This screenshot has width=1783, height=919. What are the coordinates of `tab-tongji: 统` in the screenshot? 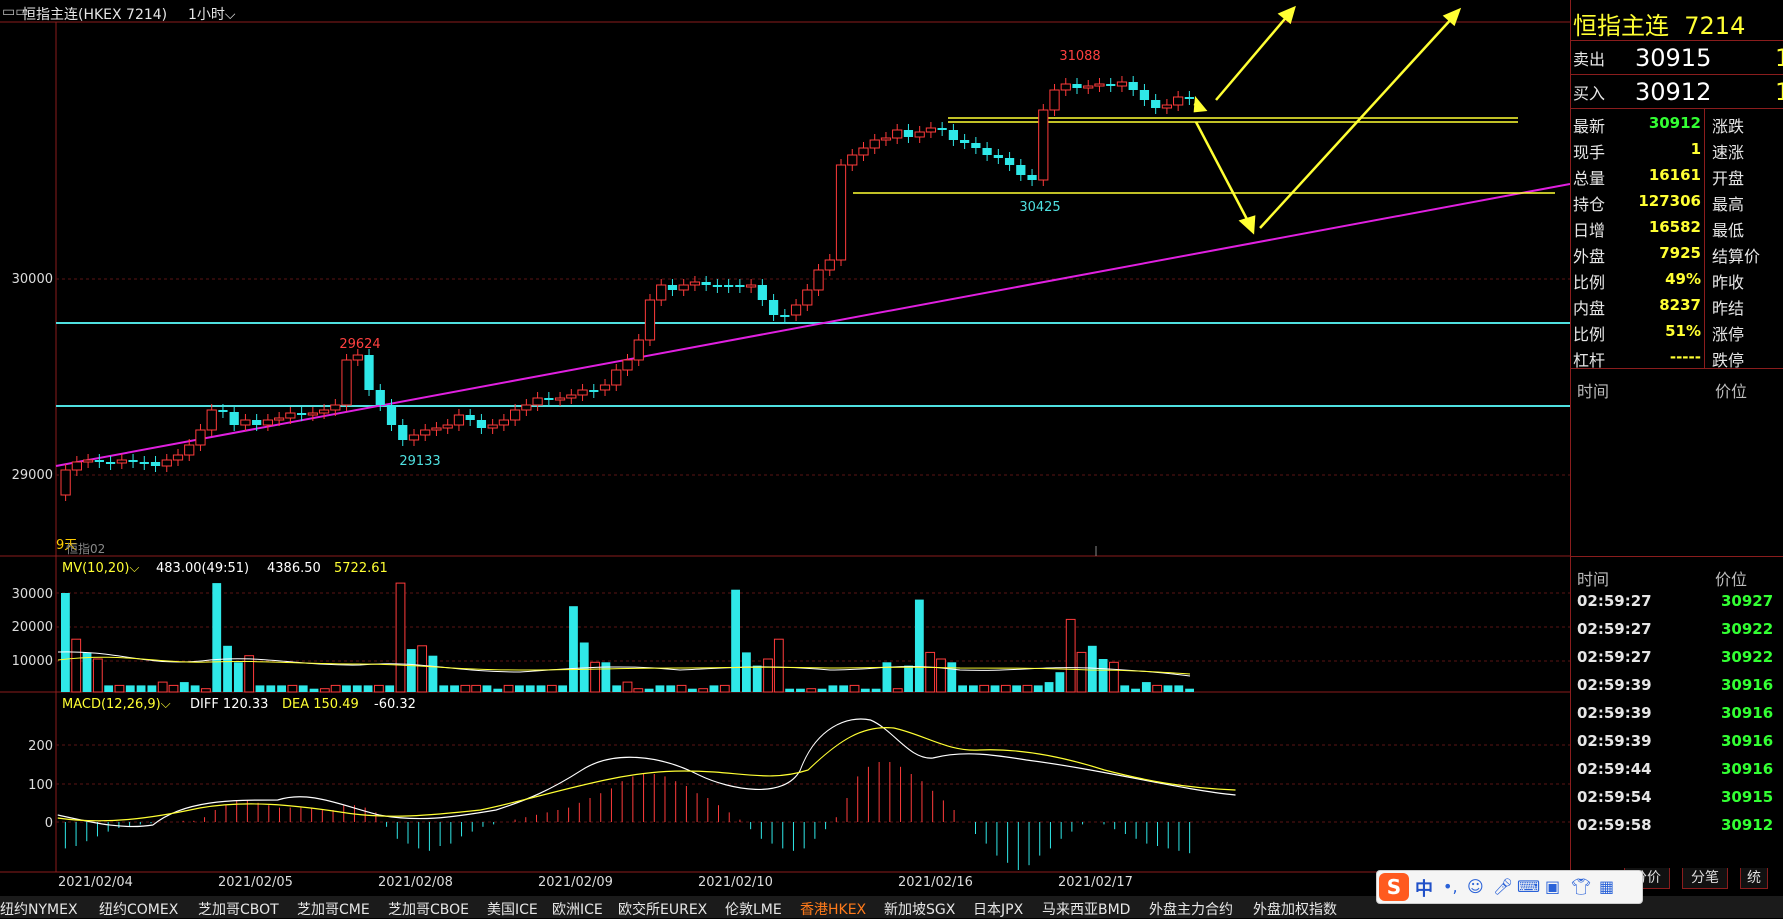 It's located at (1754, 878).